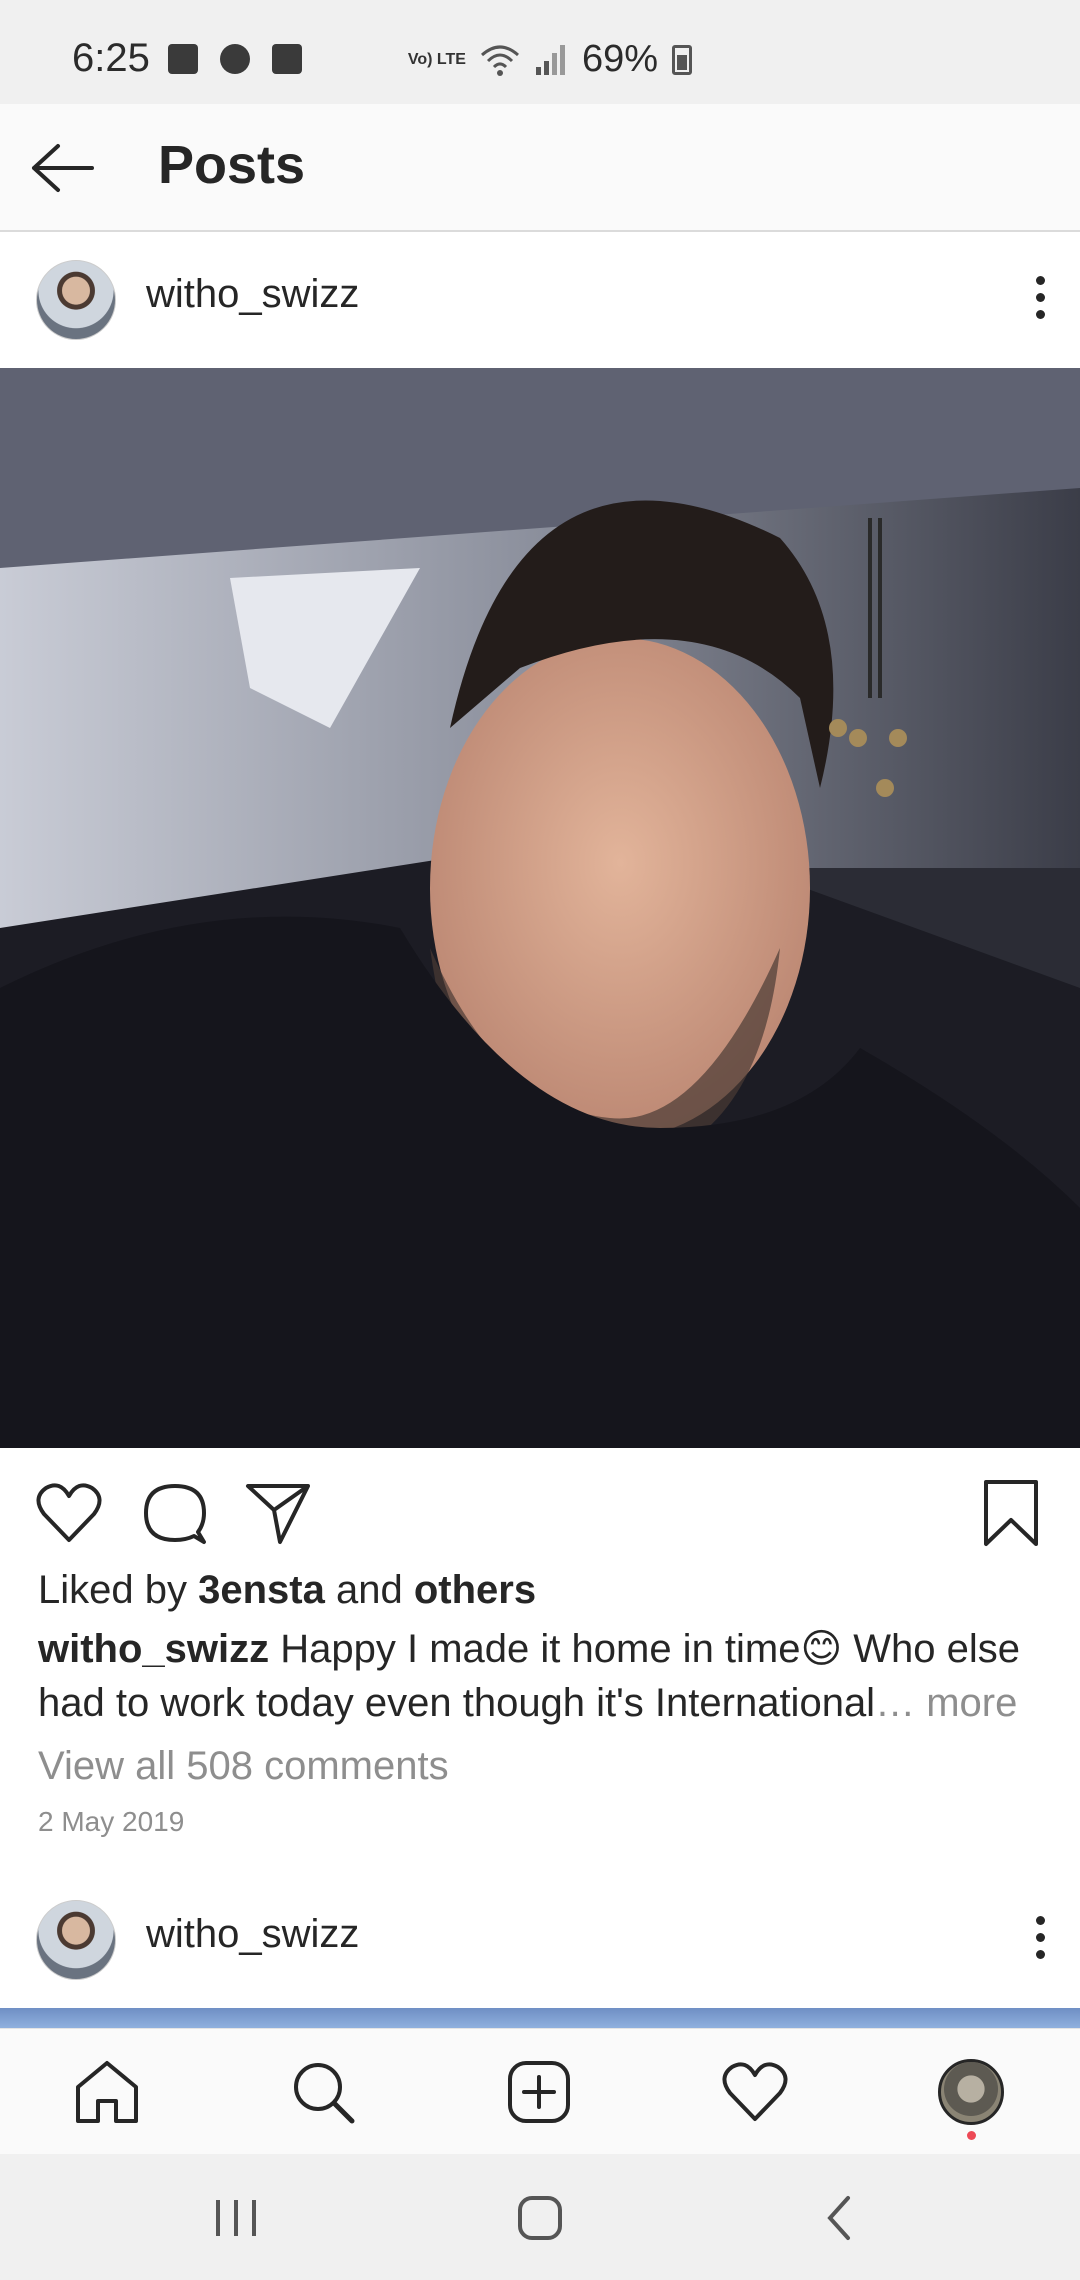  What do you see at coordinates (69, 1513) in the screenshot?
I see `like-heart-icon` at bounding box center [69, 1513].